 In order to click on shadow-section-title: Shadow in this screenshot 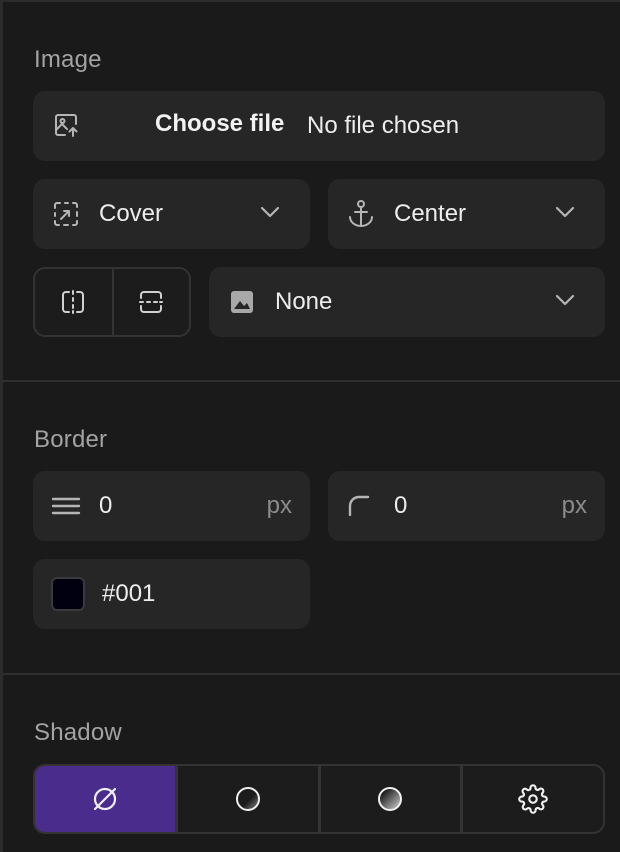, I will do `click(78, 732)`.